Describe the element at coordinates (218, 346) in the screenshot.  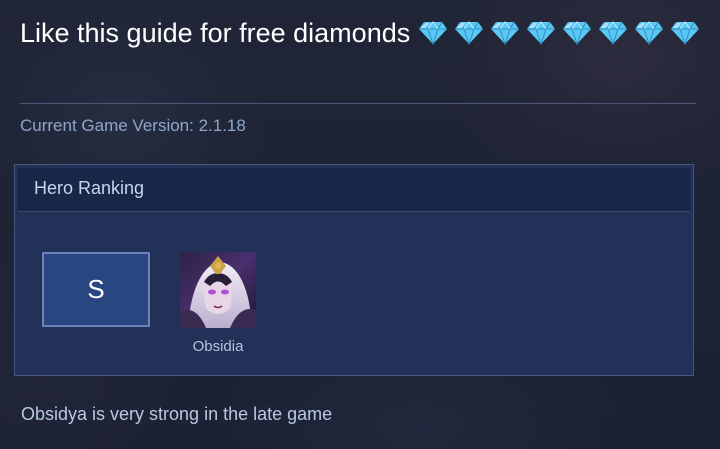
I see `hero-name: Obsidia` at that location.